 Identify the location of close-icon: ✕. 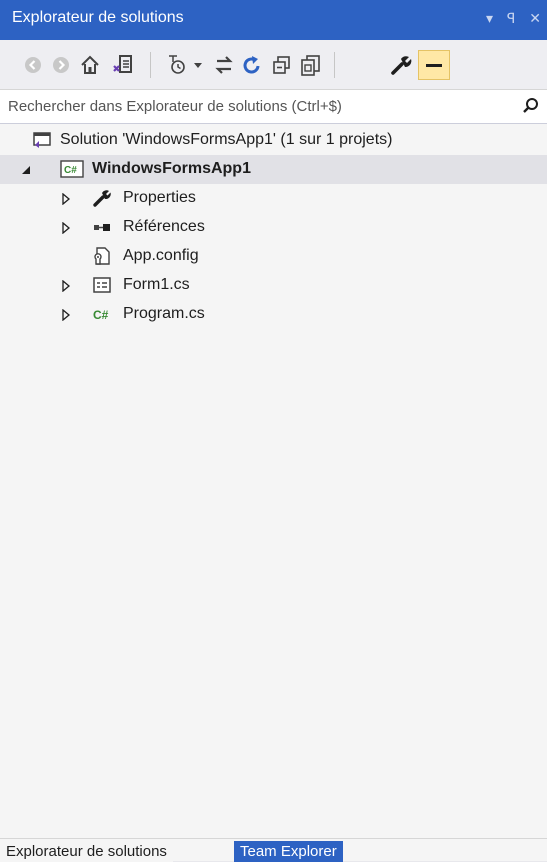
(535, 18).